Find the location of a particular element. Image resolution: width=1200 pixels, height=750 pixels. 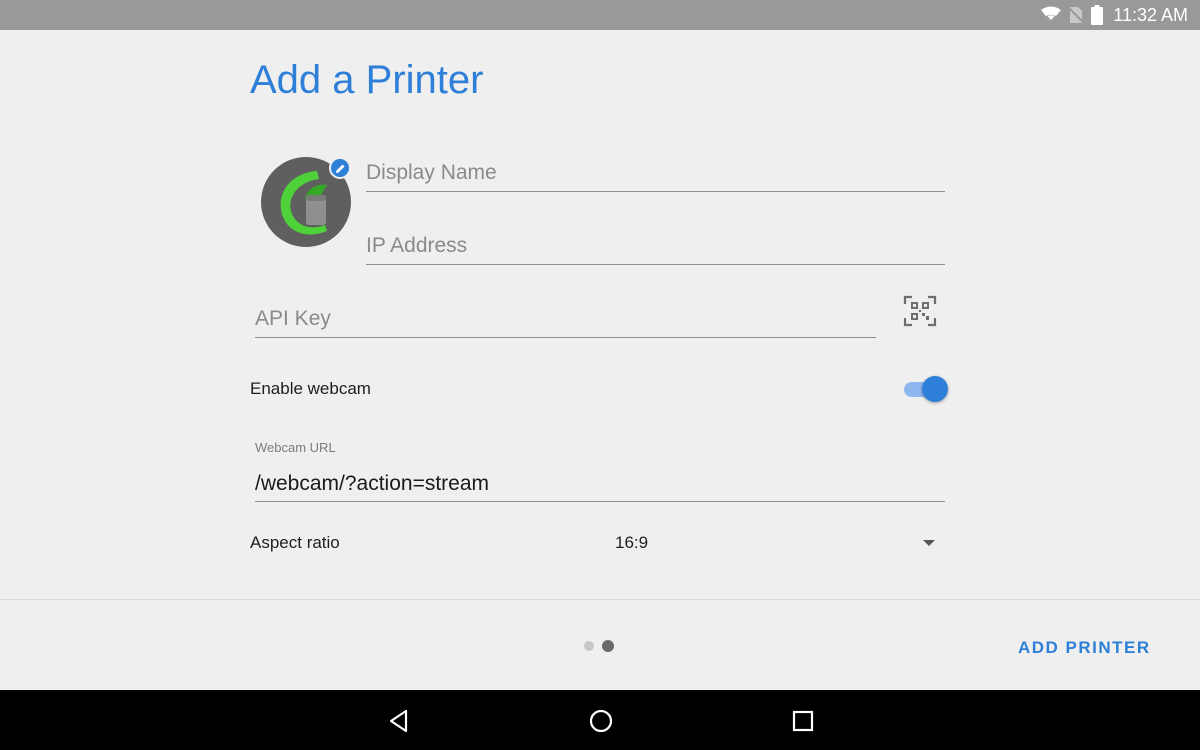

home-icon is located at coordinates (601, 721).